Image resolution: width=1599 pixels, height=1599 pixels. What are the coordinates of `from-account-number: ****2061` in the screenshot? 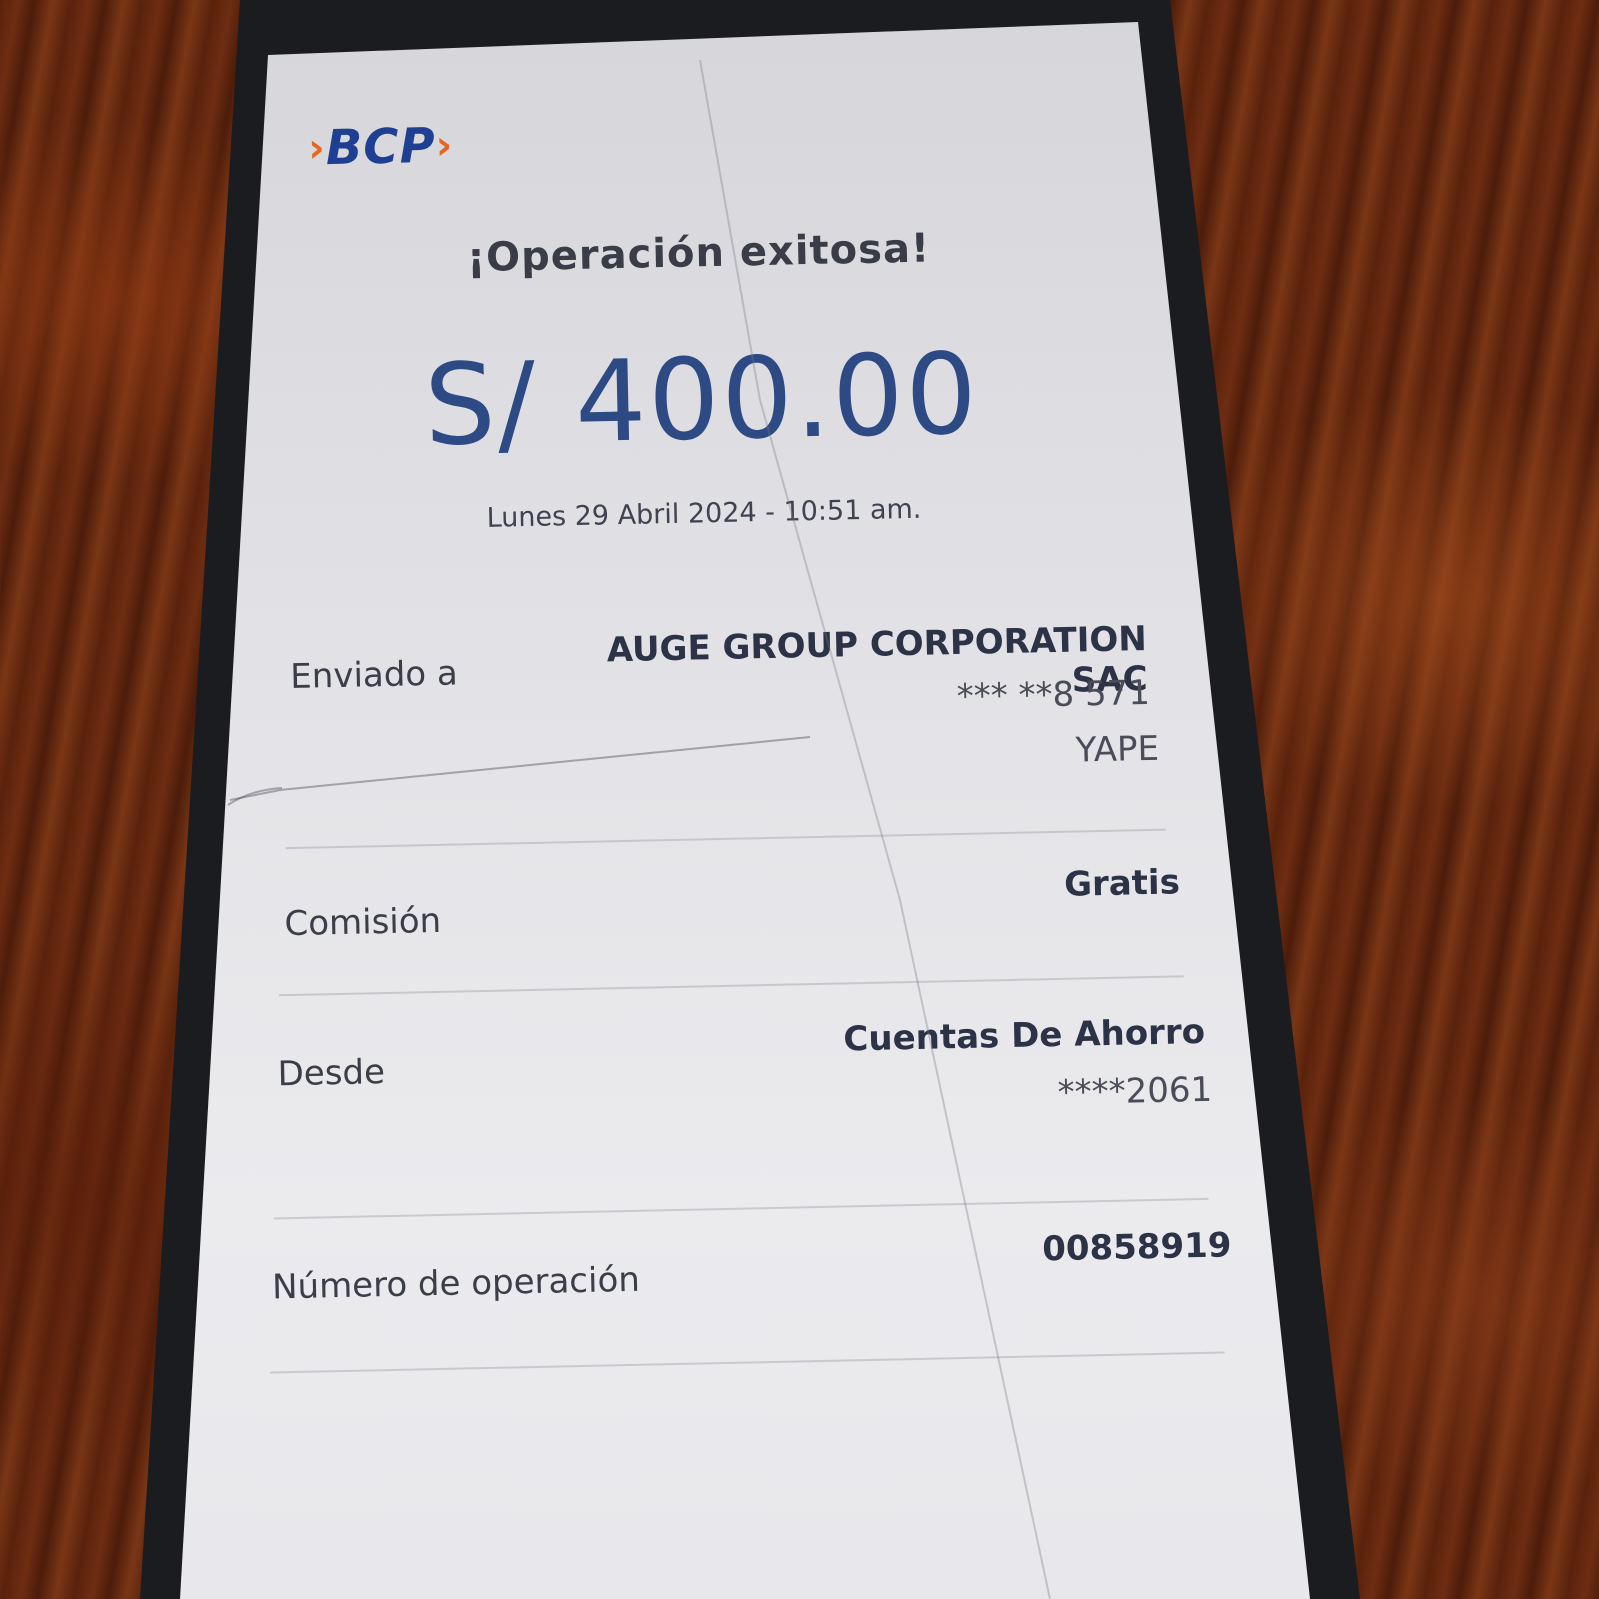 It's located at (1135, 1091).